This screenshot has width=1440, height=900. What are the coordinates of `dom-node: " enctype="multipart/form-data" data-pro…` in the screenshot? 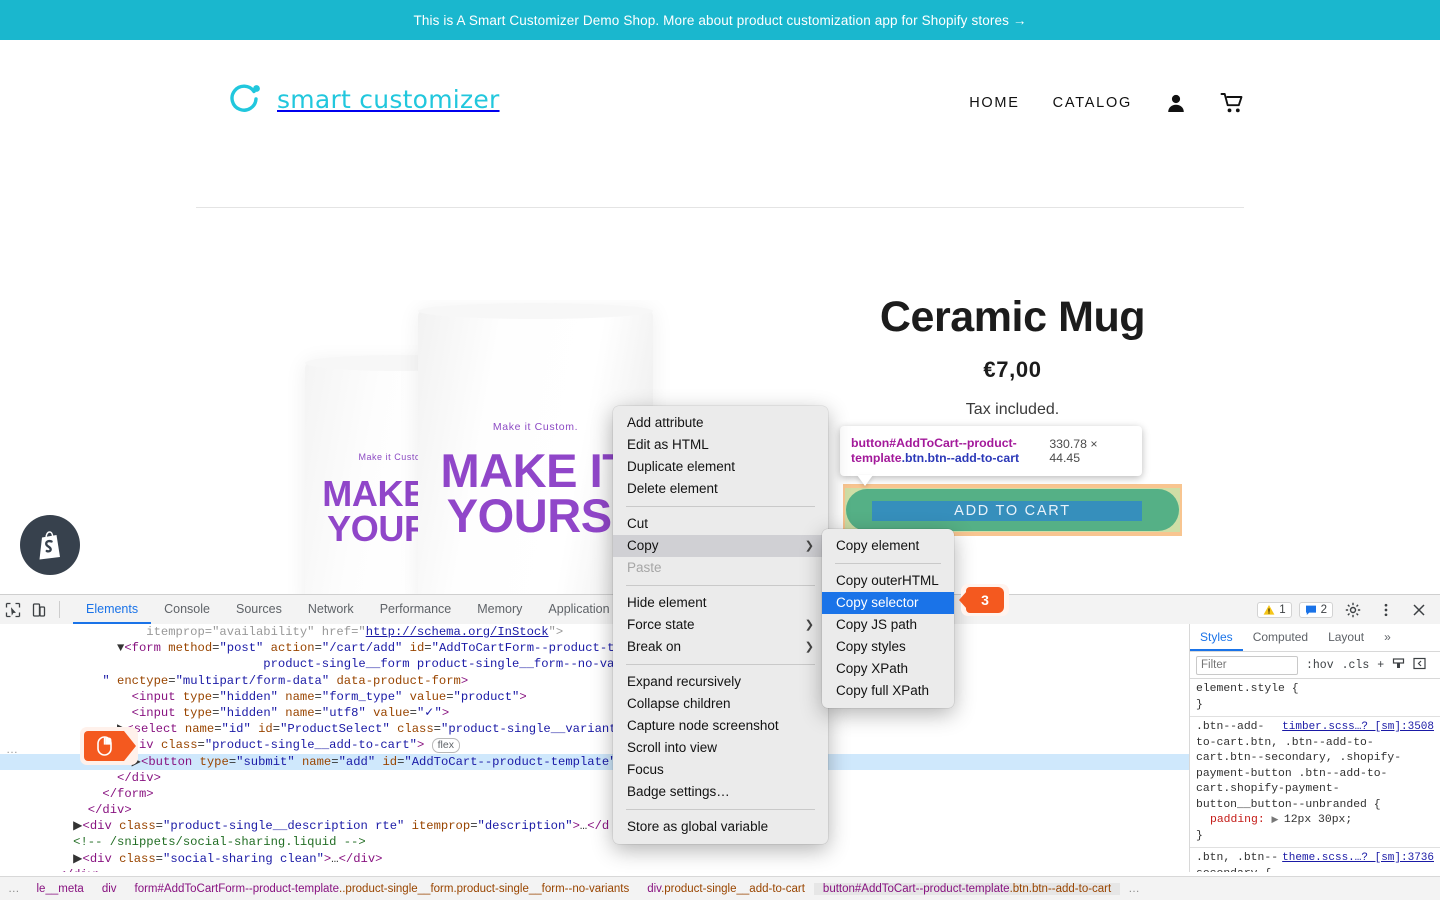 It's located at (595, 681).